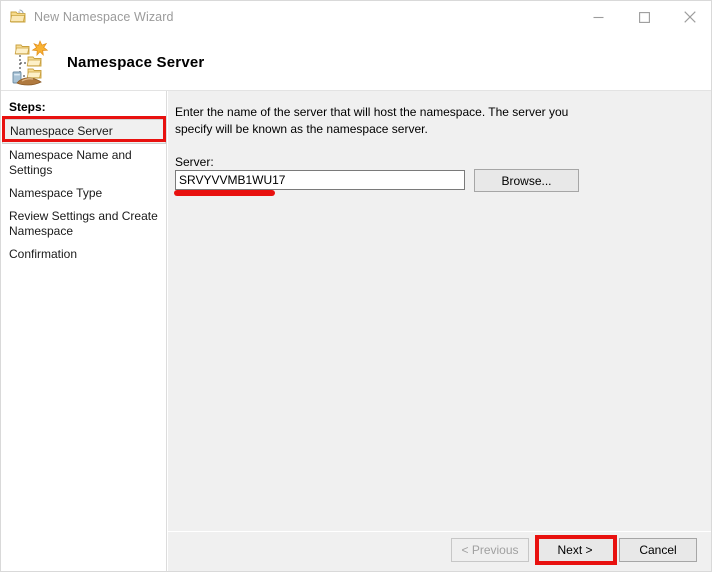 This screenshot has width=712, height=572. What do you see at coordinates (18, 17) in the screenshot?
I see `namespace-folder-icon` at bounding box center [18, 17].